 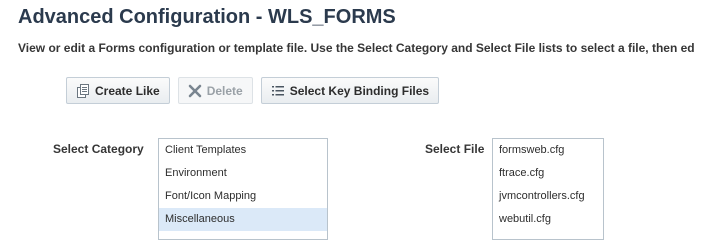 What do you see at coordinates (243, 196) in the screenshot?
I see `category-option: Font/Icon Mapping` at bounding box center [243, 196].